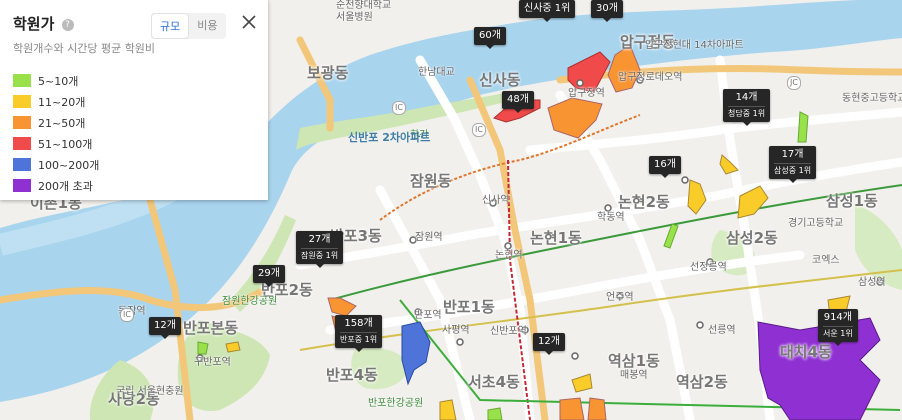 The image size is (902, 420). Describe the element at coordinates (816, 223) in the screenshot. I see `place-label: 경기고등학교` at that location.